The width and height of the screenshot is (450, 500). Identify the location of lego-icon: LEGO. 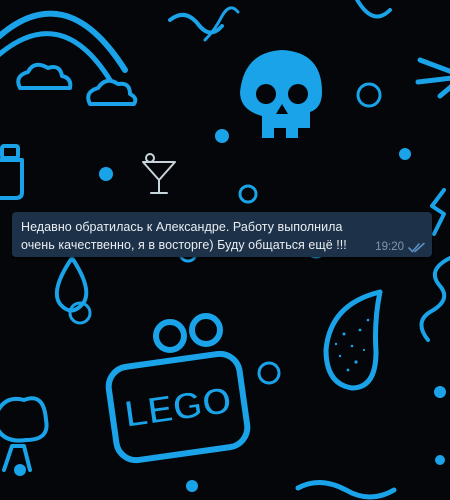
(178, 388).